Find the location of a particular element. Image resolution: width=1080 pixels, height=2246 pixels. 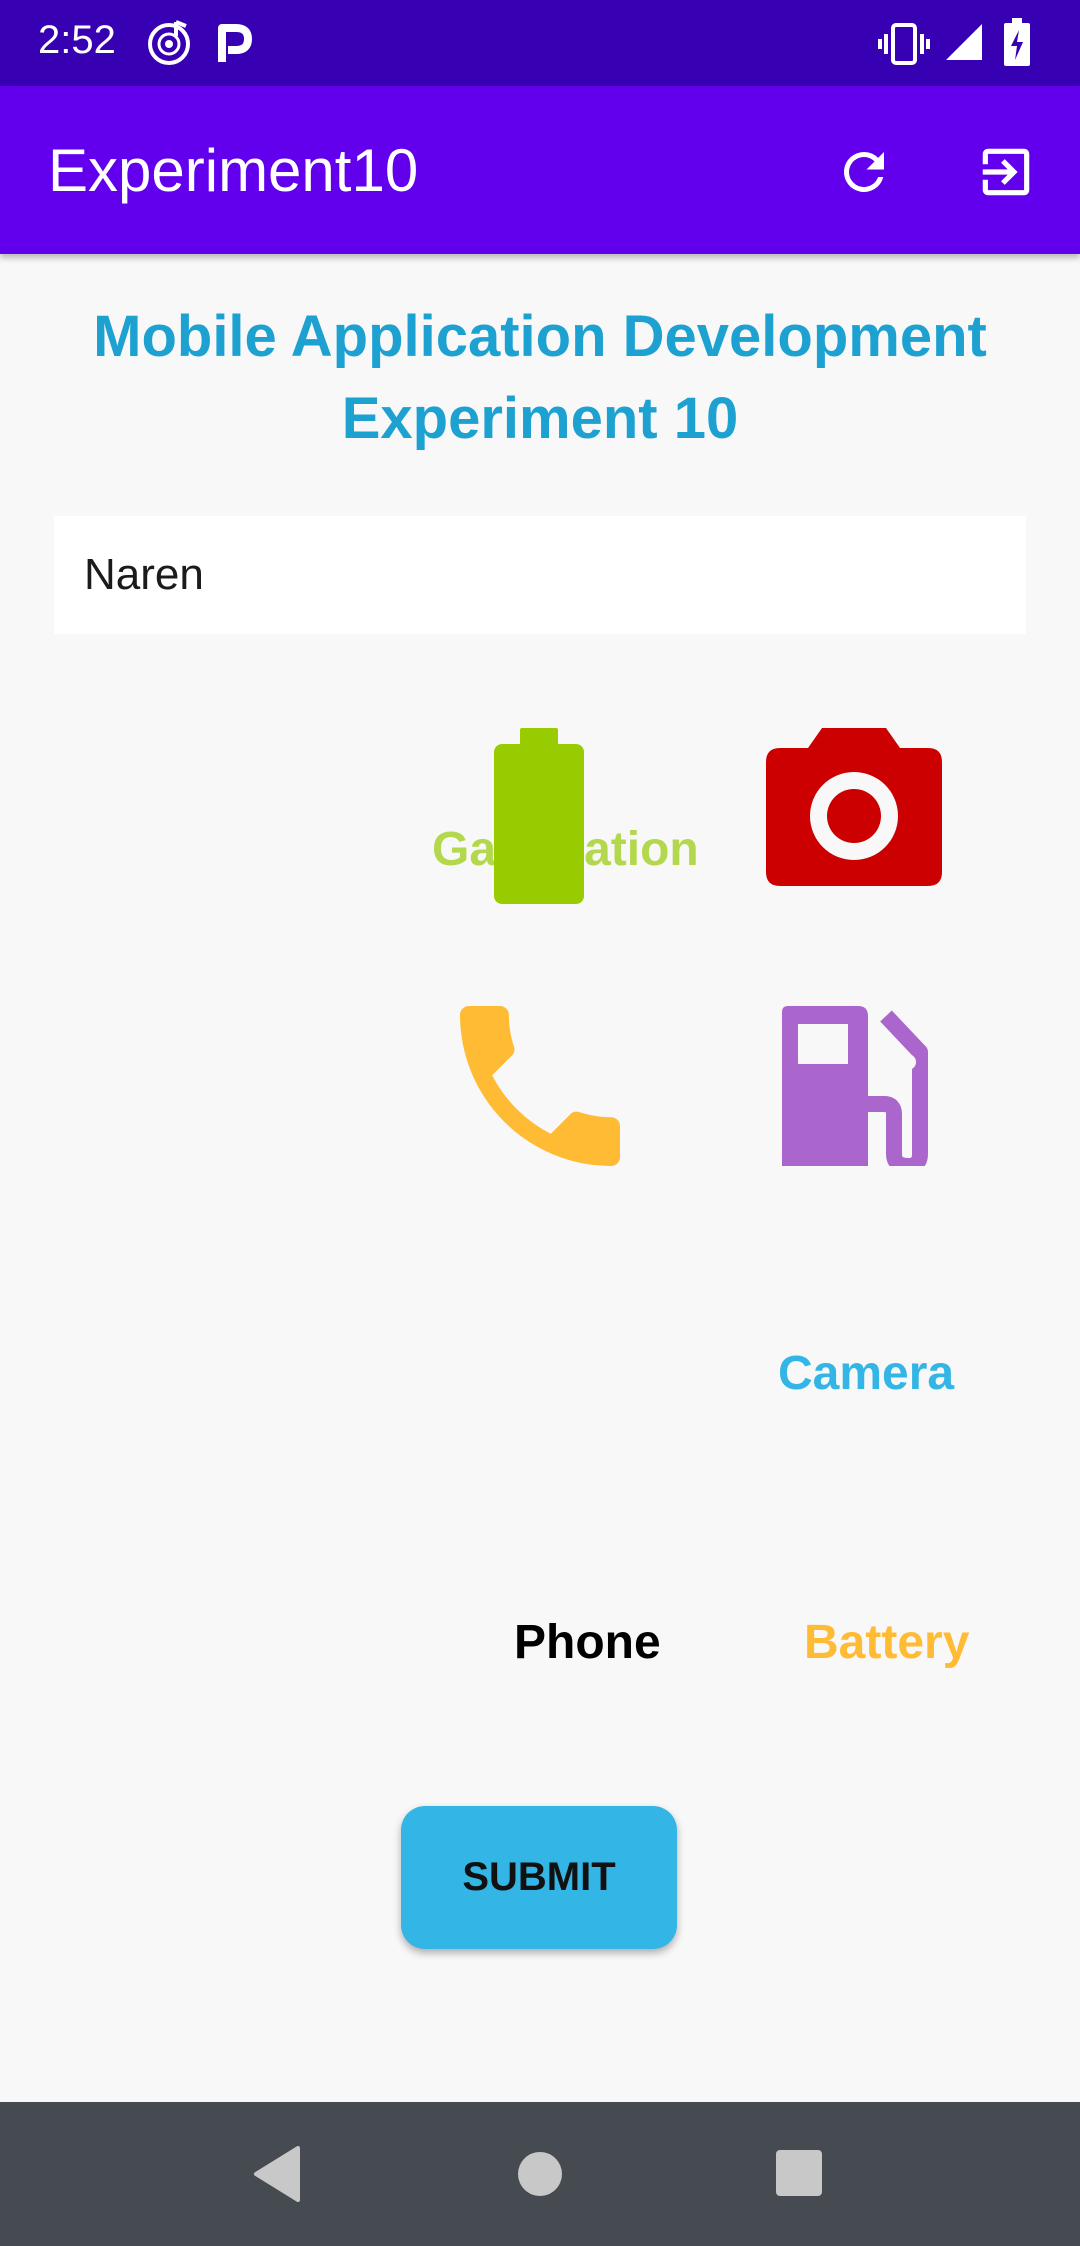

app-title: Experiment10 is located at coordinates (233, 170).